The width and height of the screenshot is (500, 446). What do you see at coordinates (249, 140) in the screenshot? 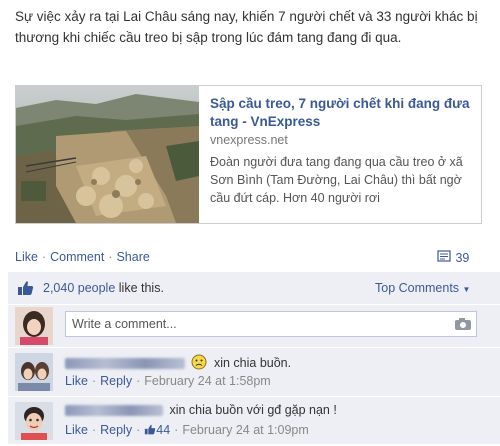
I see `link-source: vnexpress.net` at bounding box center [249, 140].